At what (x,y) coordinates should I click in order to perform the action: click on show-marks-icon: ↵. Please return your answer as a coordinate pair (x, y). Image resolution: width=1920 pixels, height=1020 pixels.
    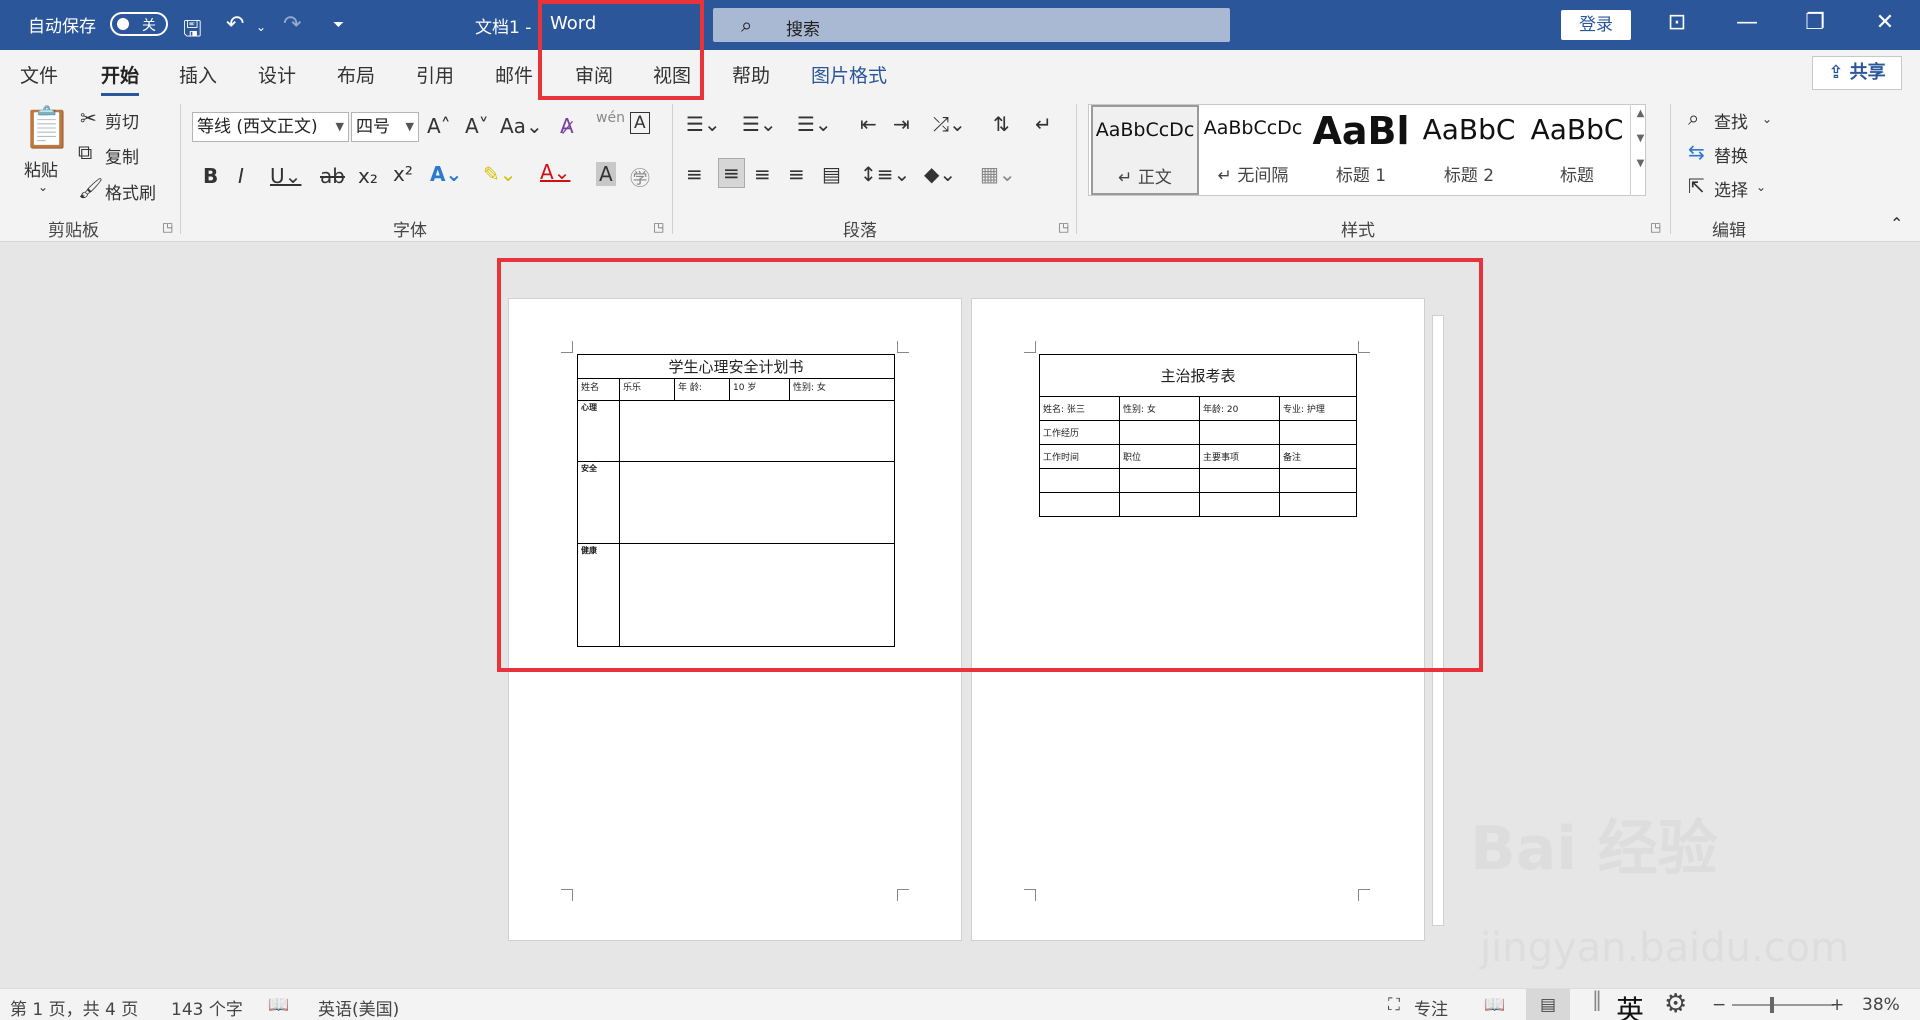
    Looking at the image, I should click on (1043, 124).